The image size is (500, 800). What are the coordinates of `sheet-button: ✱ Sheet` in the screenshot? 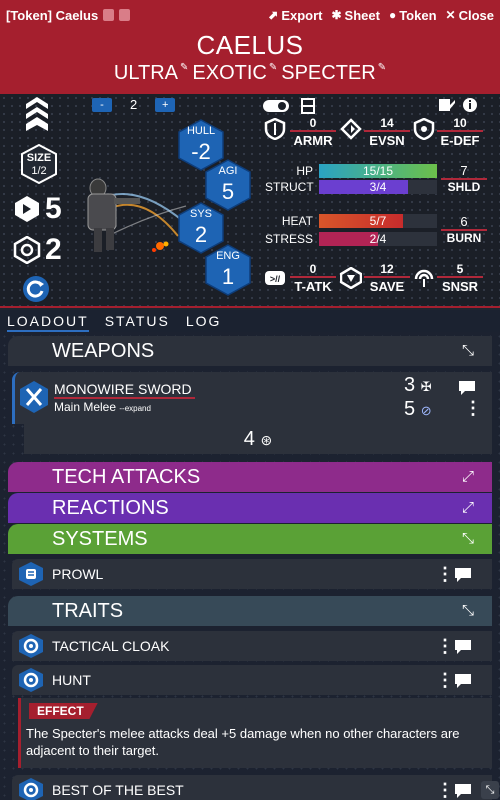 It's located at (355, 15).